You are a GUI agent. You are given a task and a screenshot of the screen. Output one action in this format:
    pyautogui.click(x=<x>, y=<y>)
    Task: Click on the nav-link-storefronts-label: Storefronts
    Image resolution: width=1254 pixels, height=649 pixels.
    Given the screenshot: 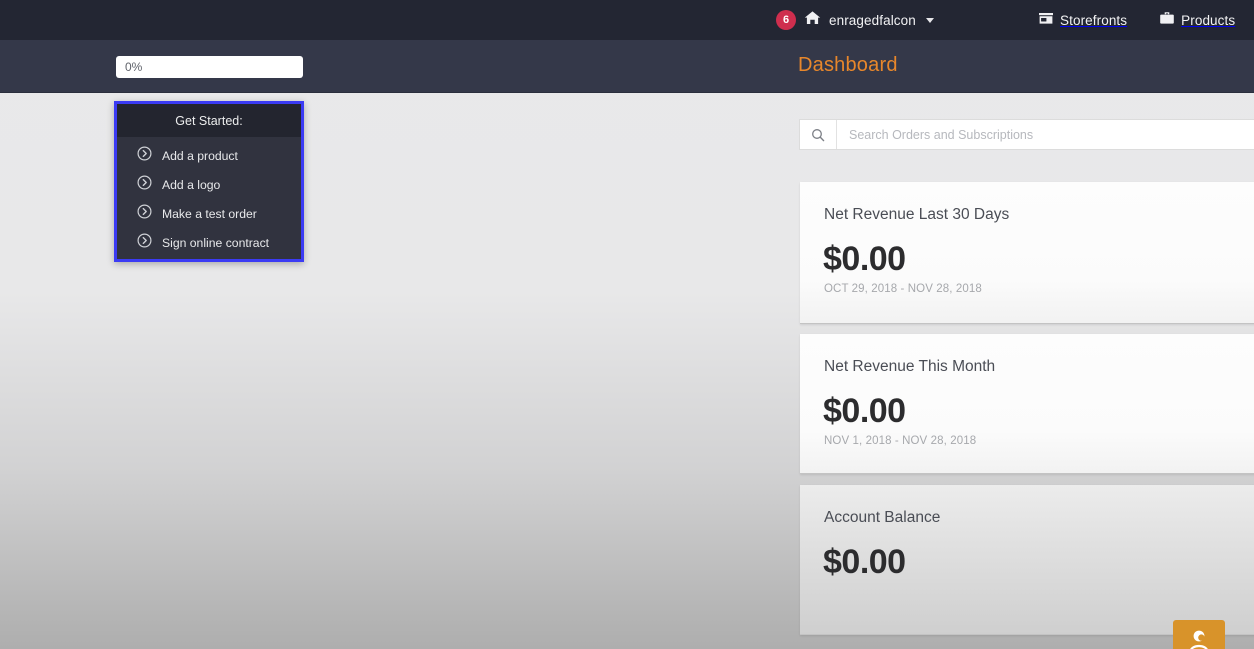 What is the action you would take?
    pyautogui.click(x=1094, y=20)
    